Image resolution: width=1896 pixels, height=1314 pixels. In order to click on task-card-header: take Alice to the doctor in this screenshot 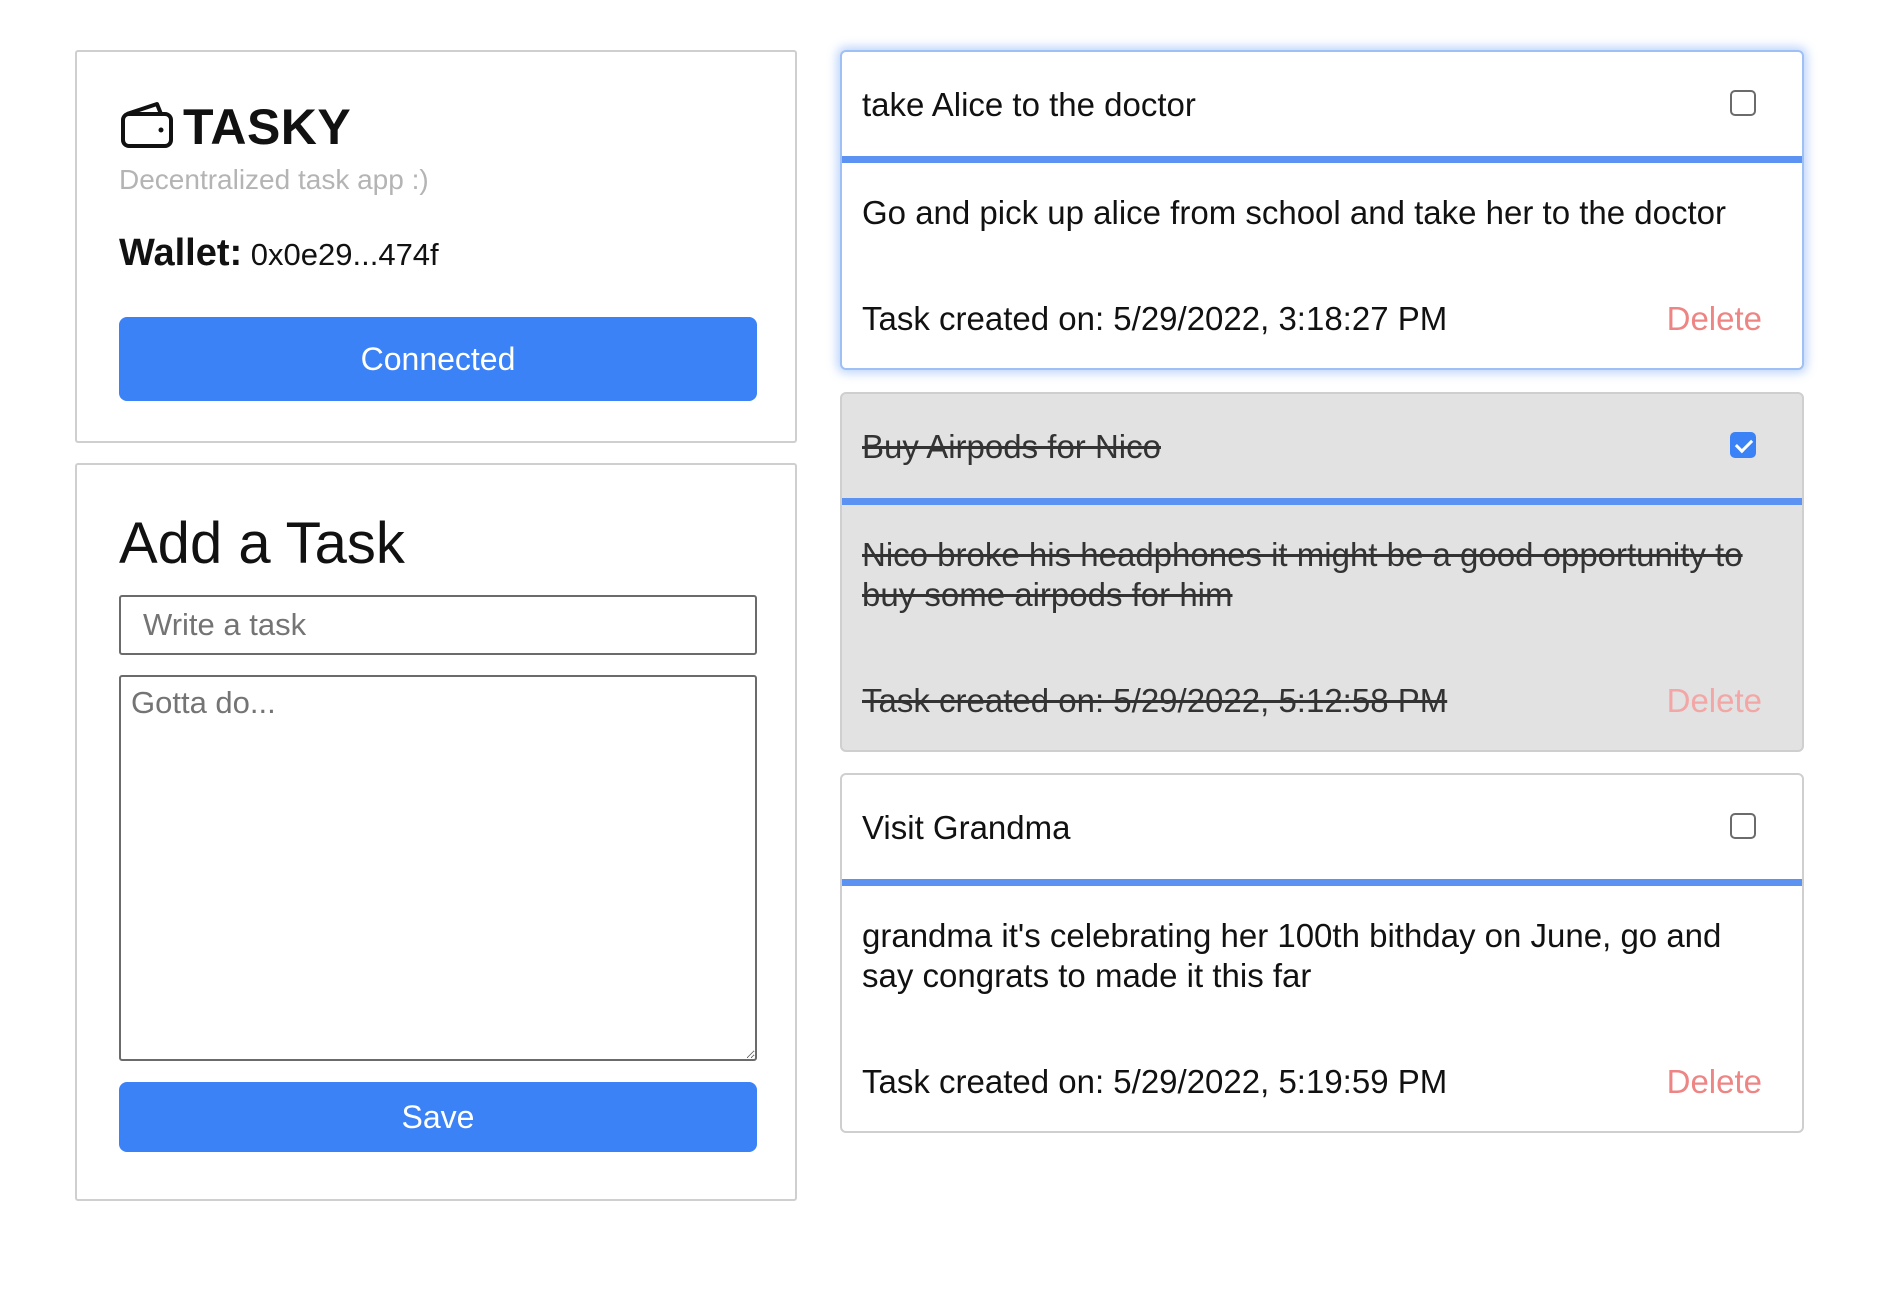, I will do `click(1322, 107)`.